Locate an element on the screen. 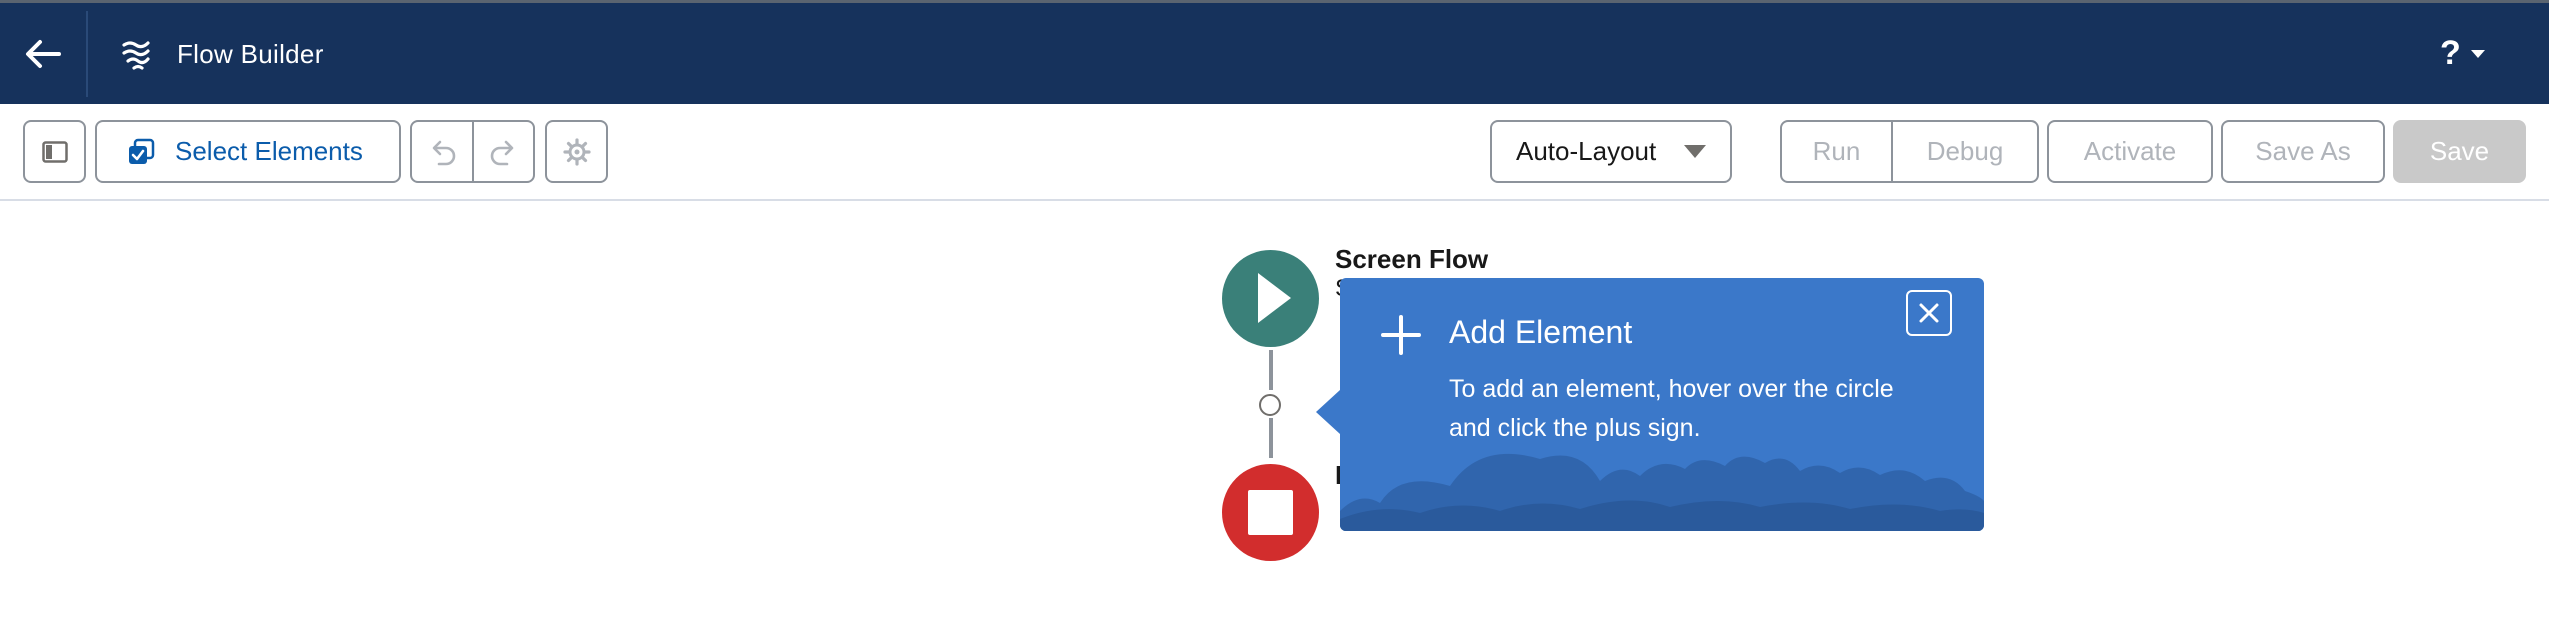 Image resolution: width=2549 pixels, height=618 pixels. select-elements-icon is located at coordinates (142, 151).